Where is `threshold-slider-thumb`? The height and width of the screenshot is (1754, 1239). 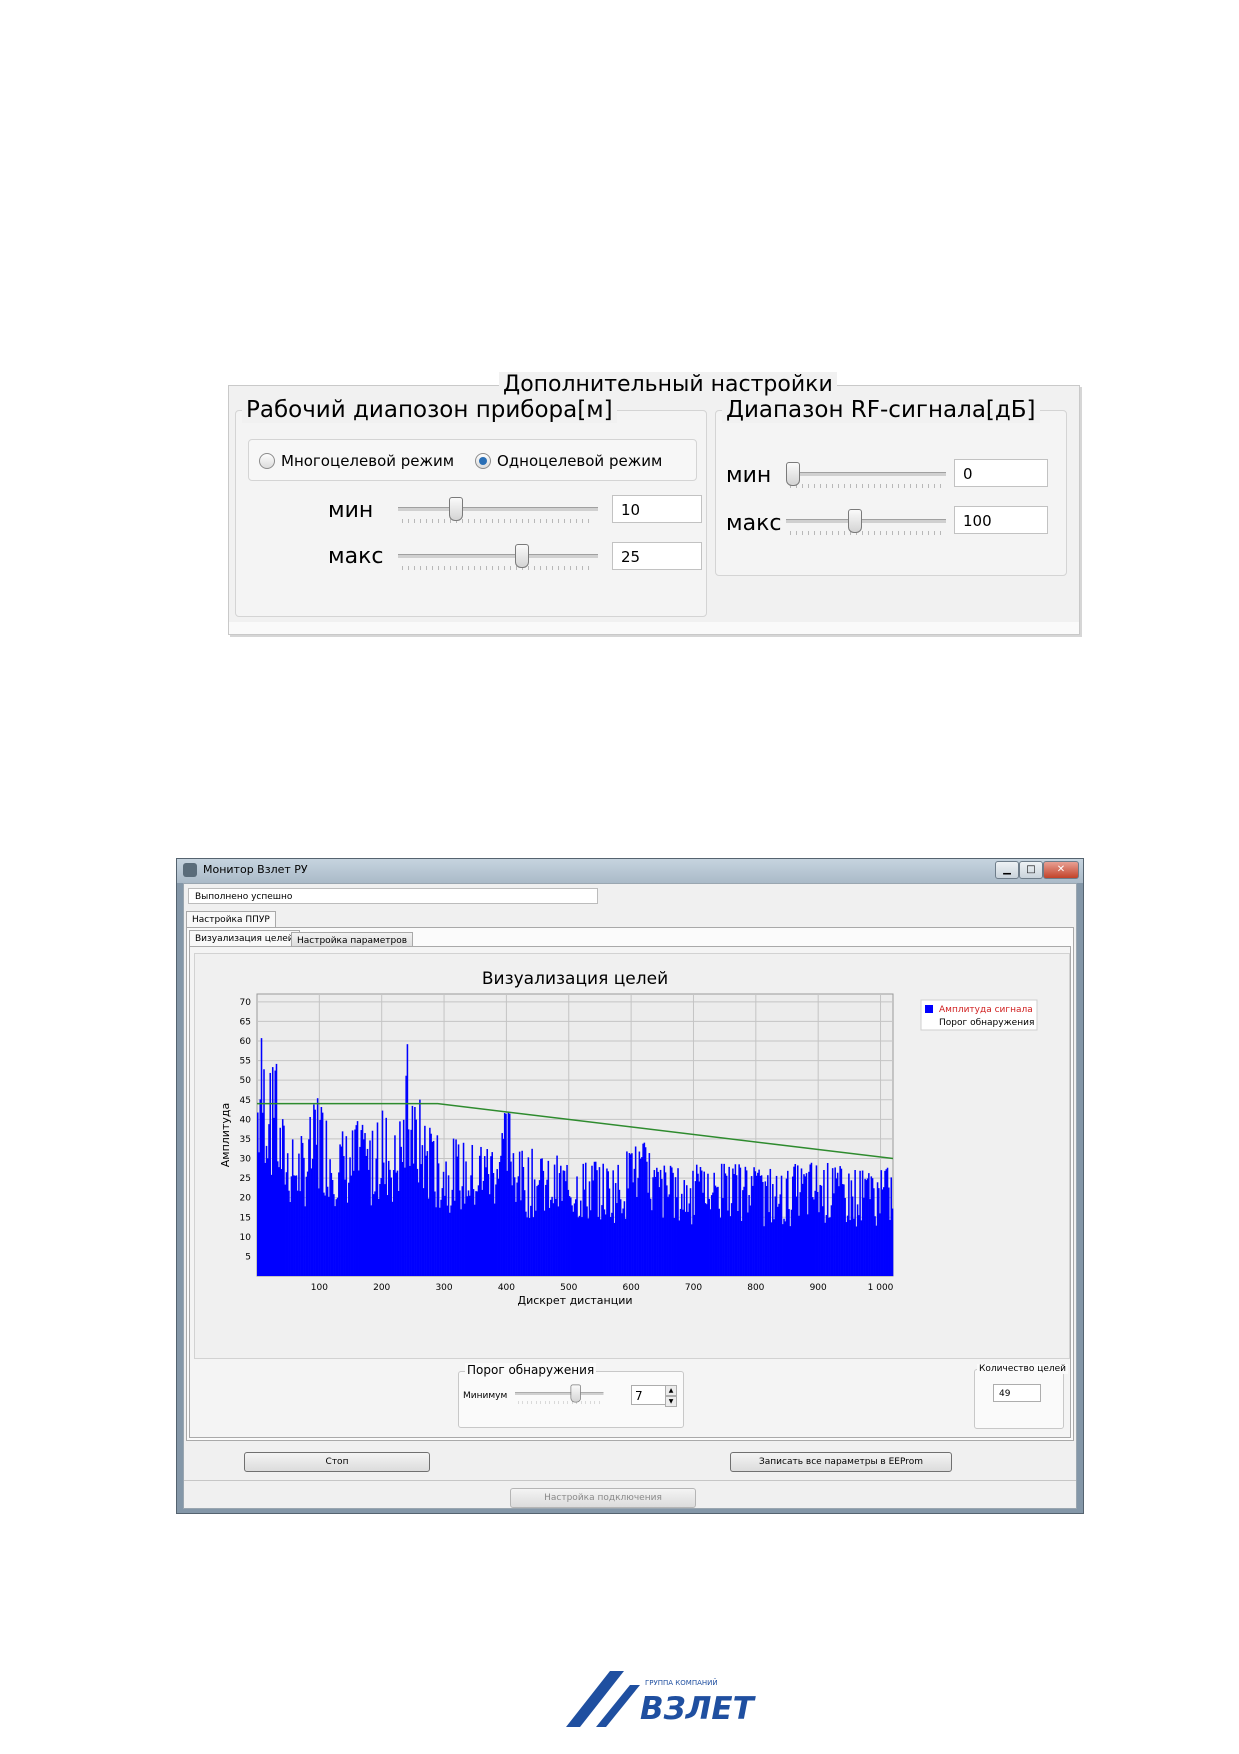
threshold-slider-thumb is located at coordinates (576, 1393).